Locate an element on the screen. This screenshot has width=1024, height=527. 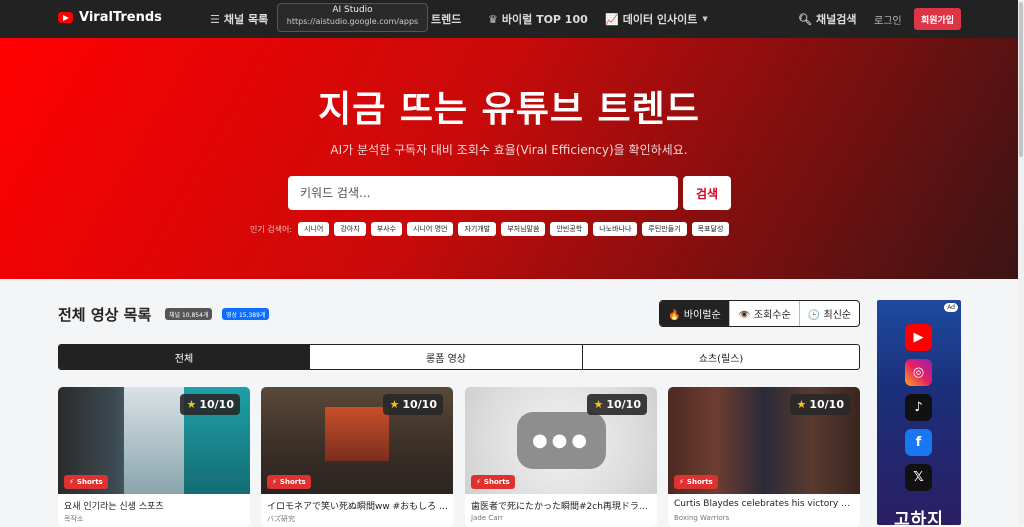
search-icon: 🔍︎ is located at coordinates (805, 19).